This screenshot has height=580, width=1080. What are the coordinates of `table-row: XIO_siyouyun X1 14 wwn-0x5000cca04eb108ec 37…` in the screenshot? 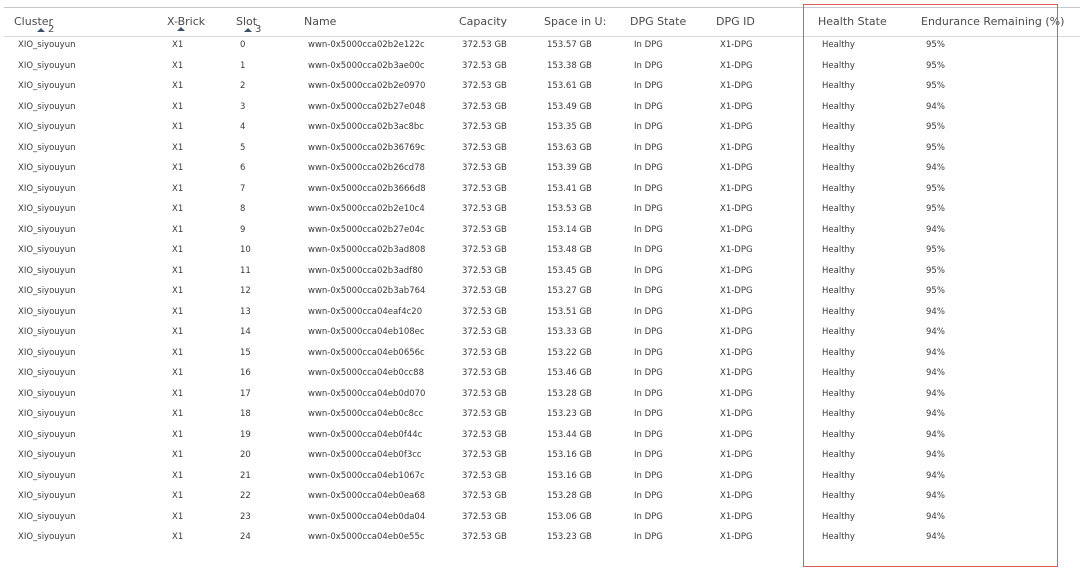 It's located at (540, 332).